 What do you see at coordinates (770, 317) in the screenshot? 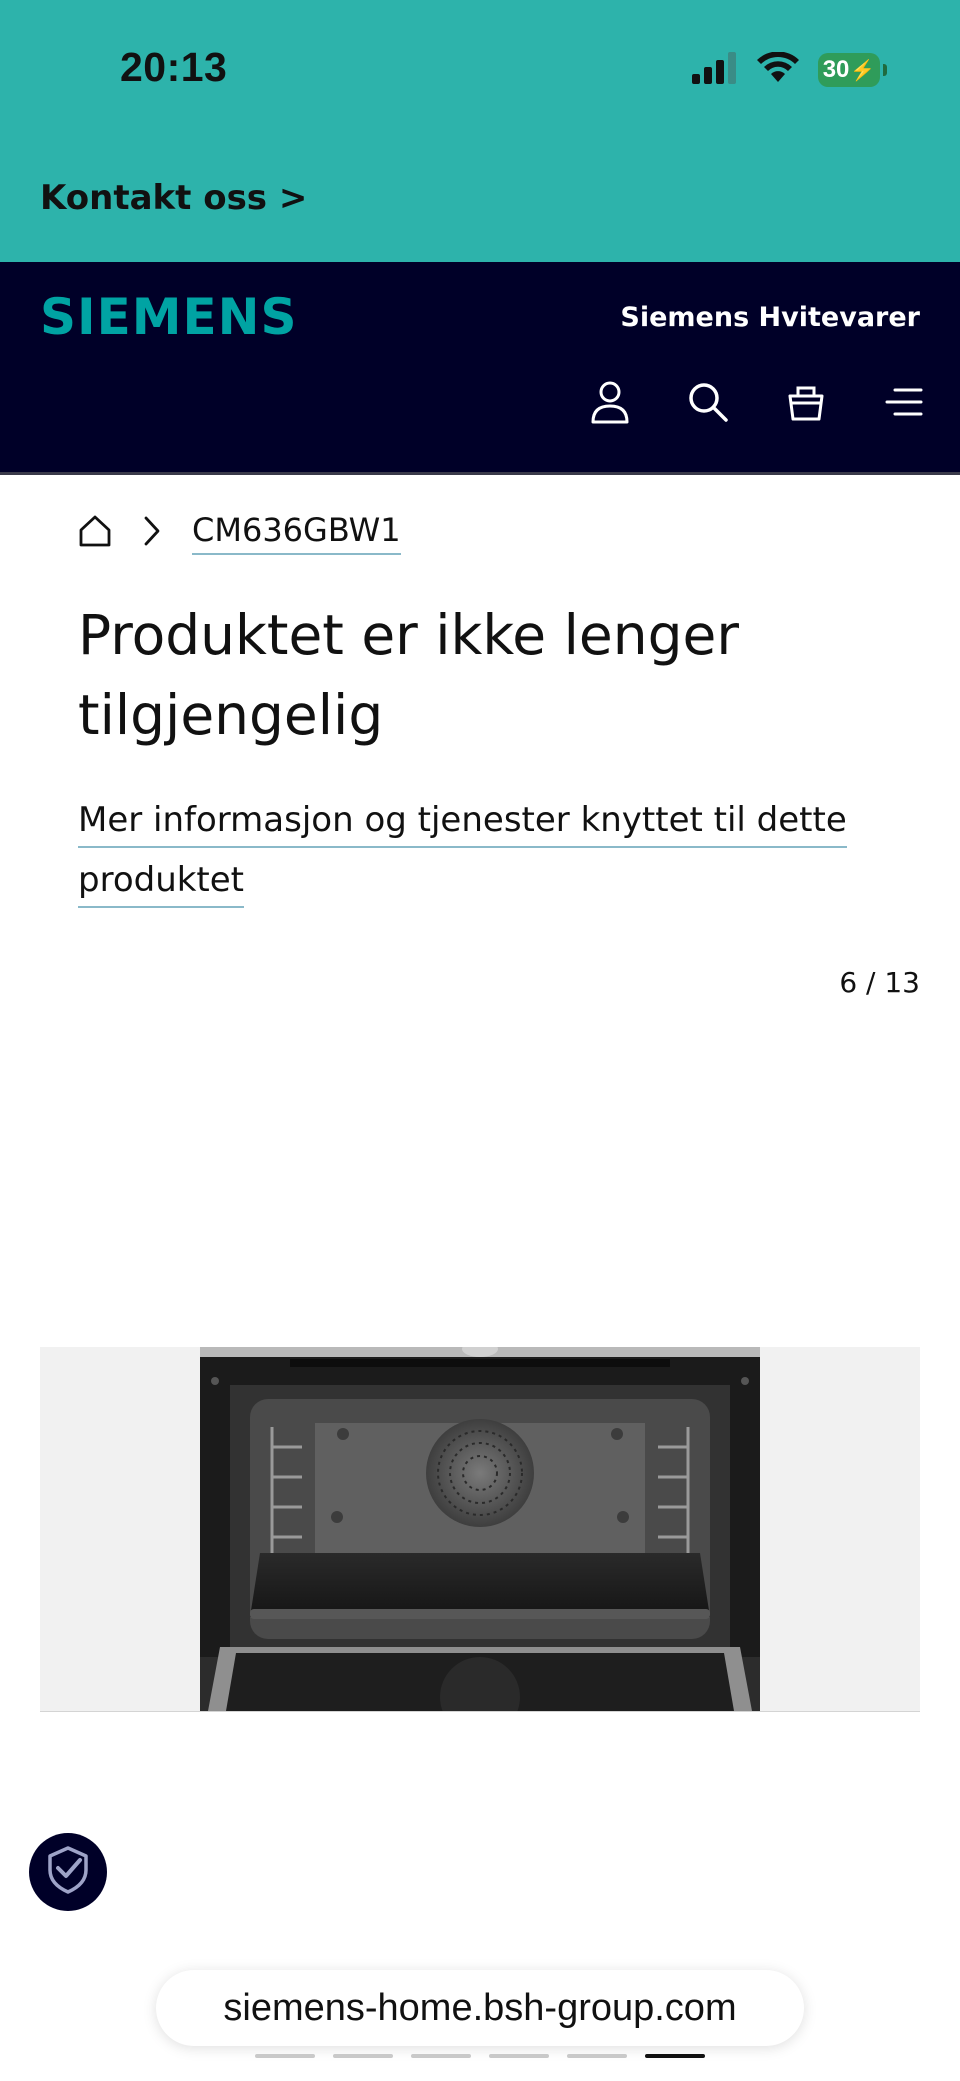
I see `brand-tagline: Siemens Hvitevarer` at bounding box center [770, 317].